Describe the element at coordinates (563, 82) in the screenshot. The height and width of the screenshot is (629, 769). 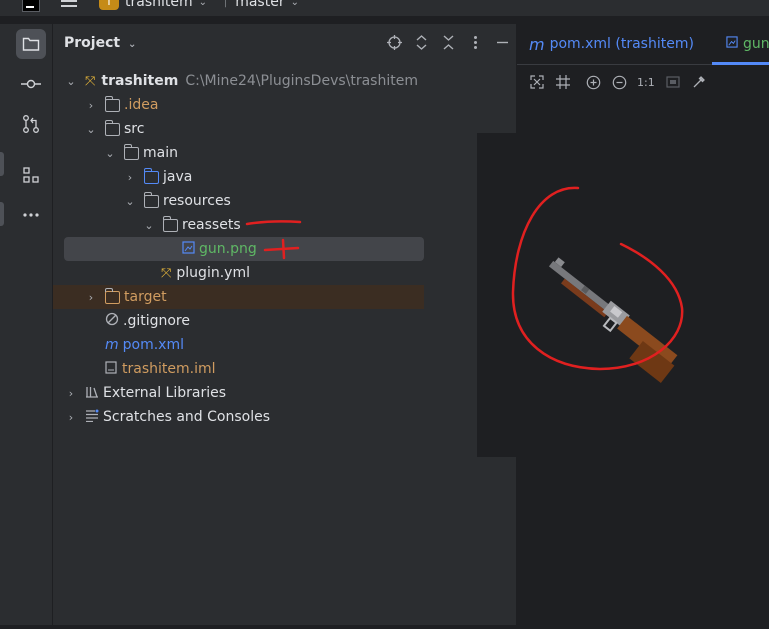
I see `grid-icon` at that location.